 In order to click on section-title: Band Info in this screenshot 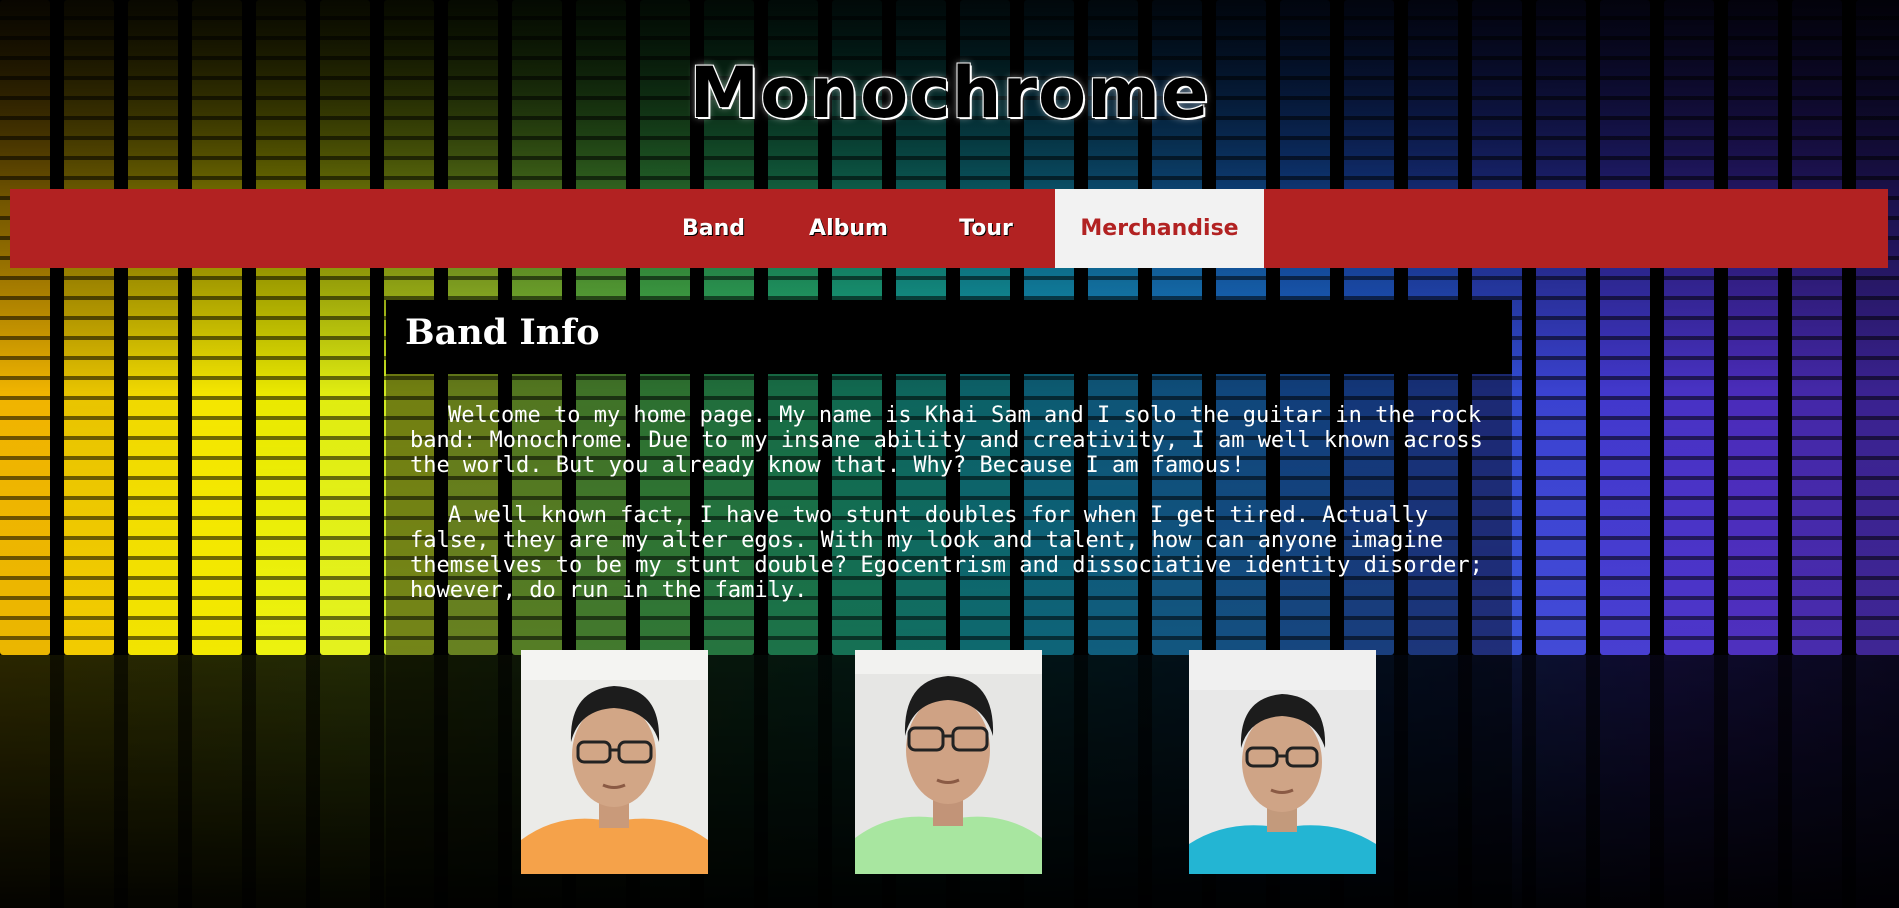, I will do `click(502, 332)`.